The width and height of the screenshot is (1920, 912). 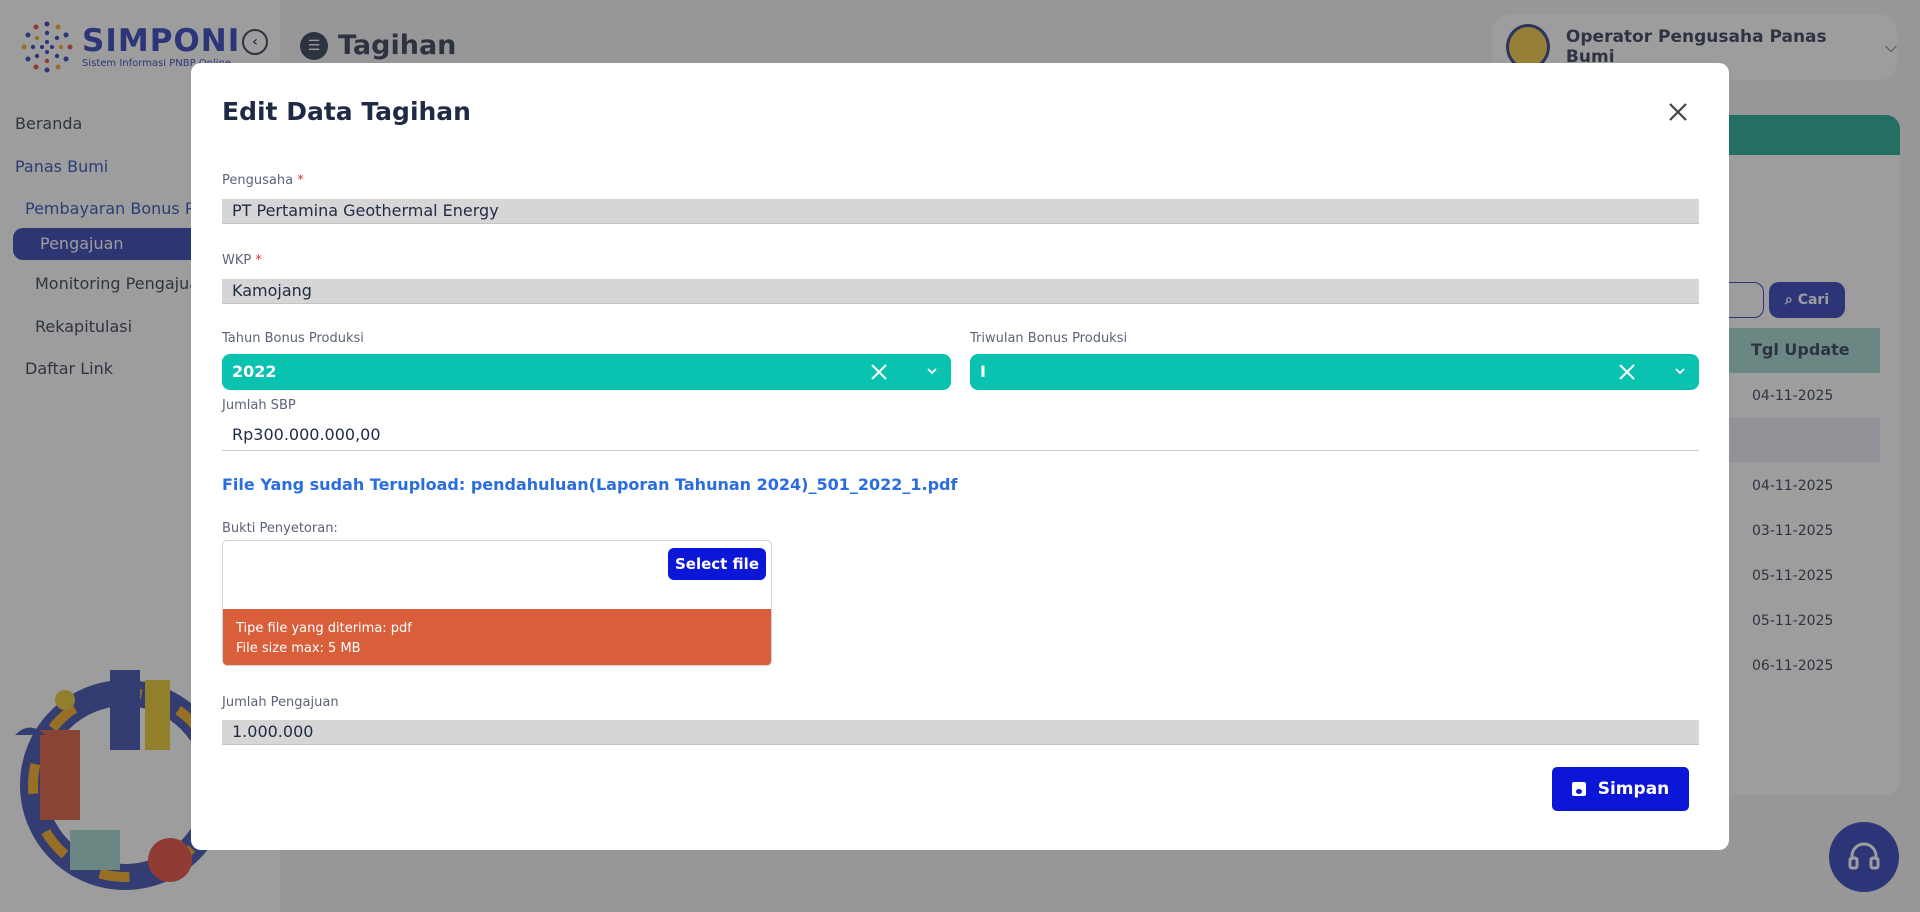 I want to click on bukti-penyetoran-label: Bukti Penyetoran:, so click(x=280, y=528).